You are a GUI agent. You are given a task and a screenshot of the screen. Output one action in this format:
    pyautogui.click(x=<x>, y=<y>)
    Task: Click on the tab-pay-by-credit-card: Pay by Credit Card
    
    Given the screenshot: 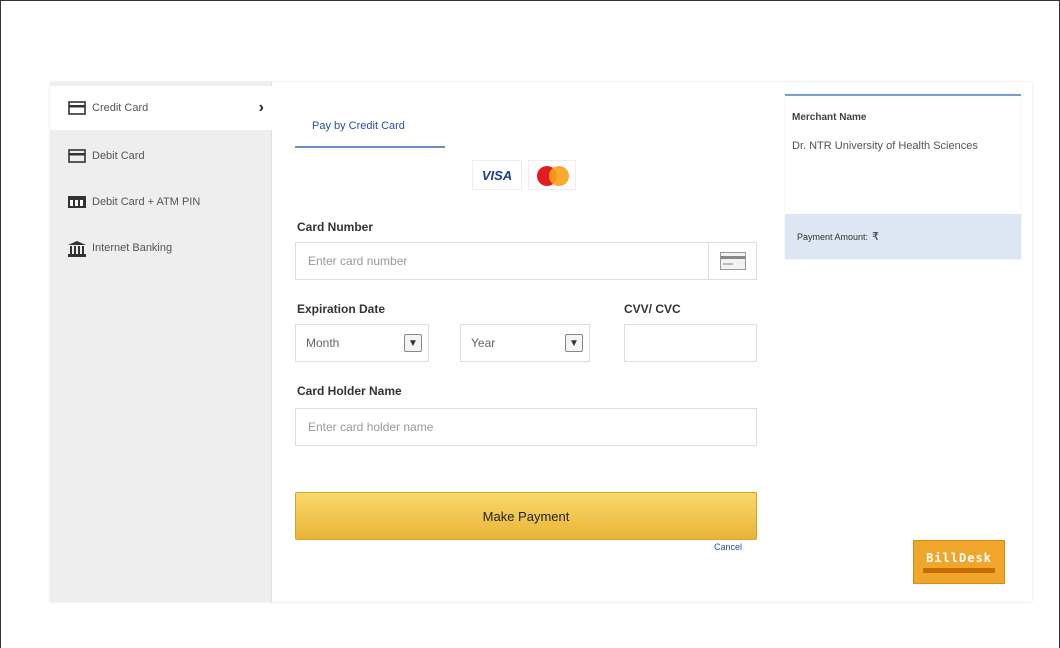 What is the action you would take?
    pyautogui.click(x=370, y=130)
    